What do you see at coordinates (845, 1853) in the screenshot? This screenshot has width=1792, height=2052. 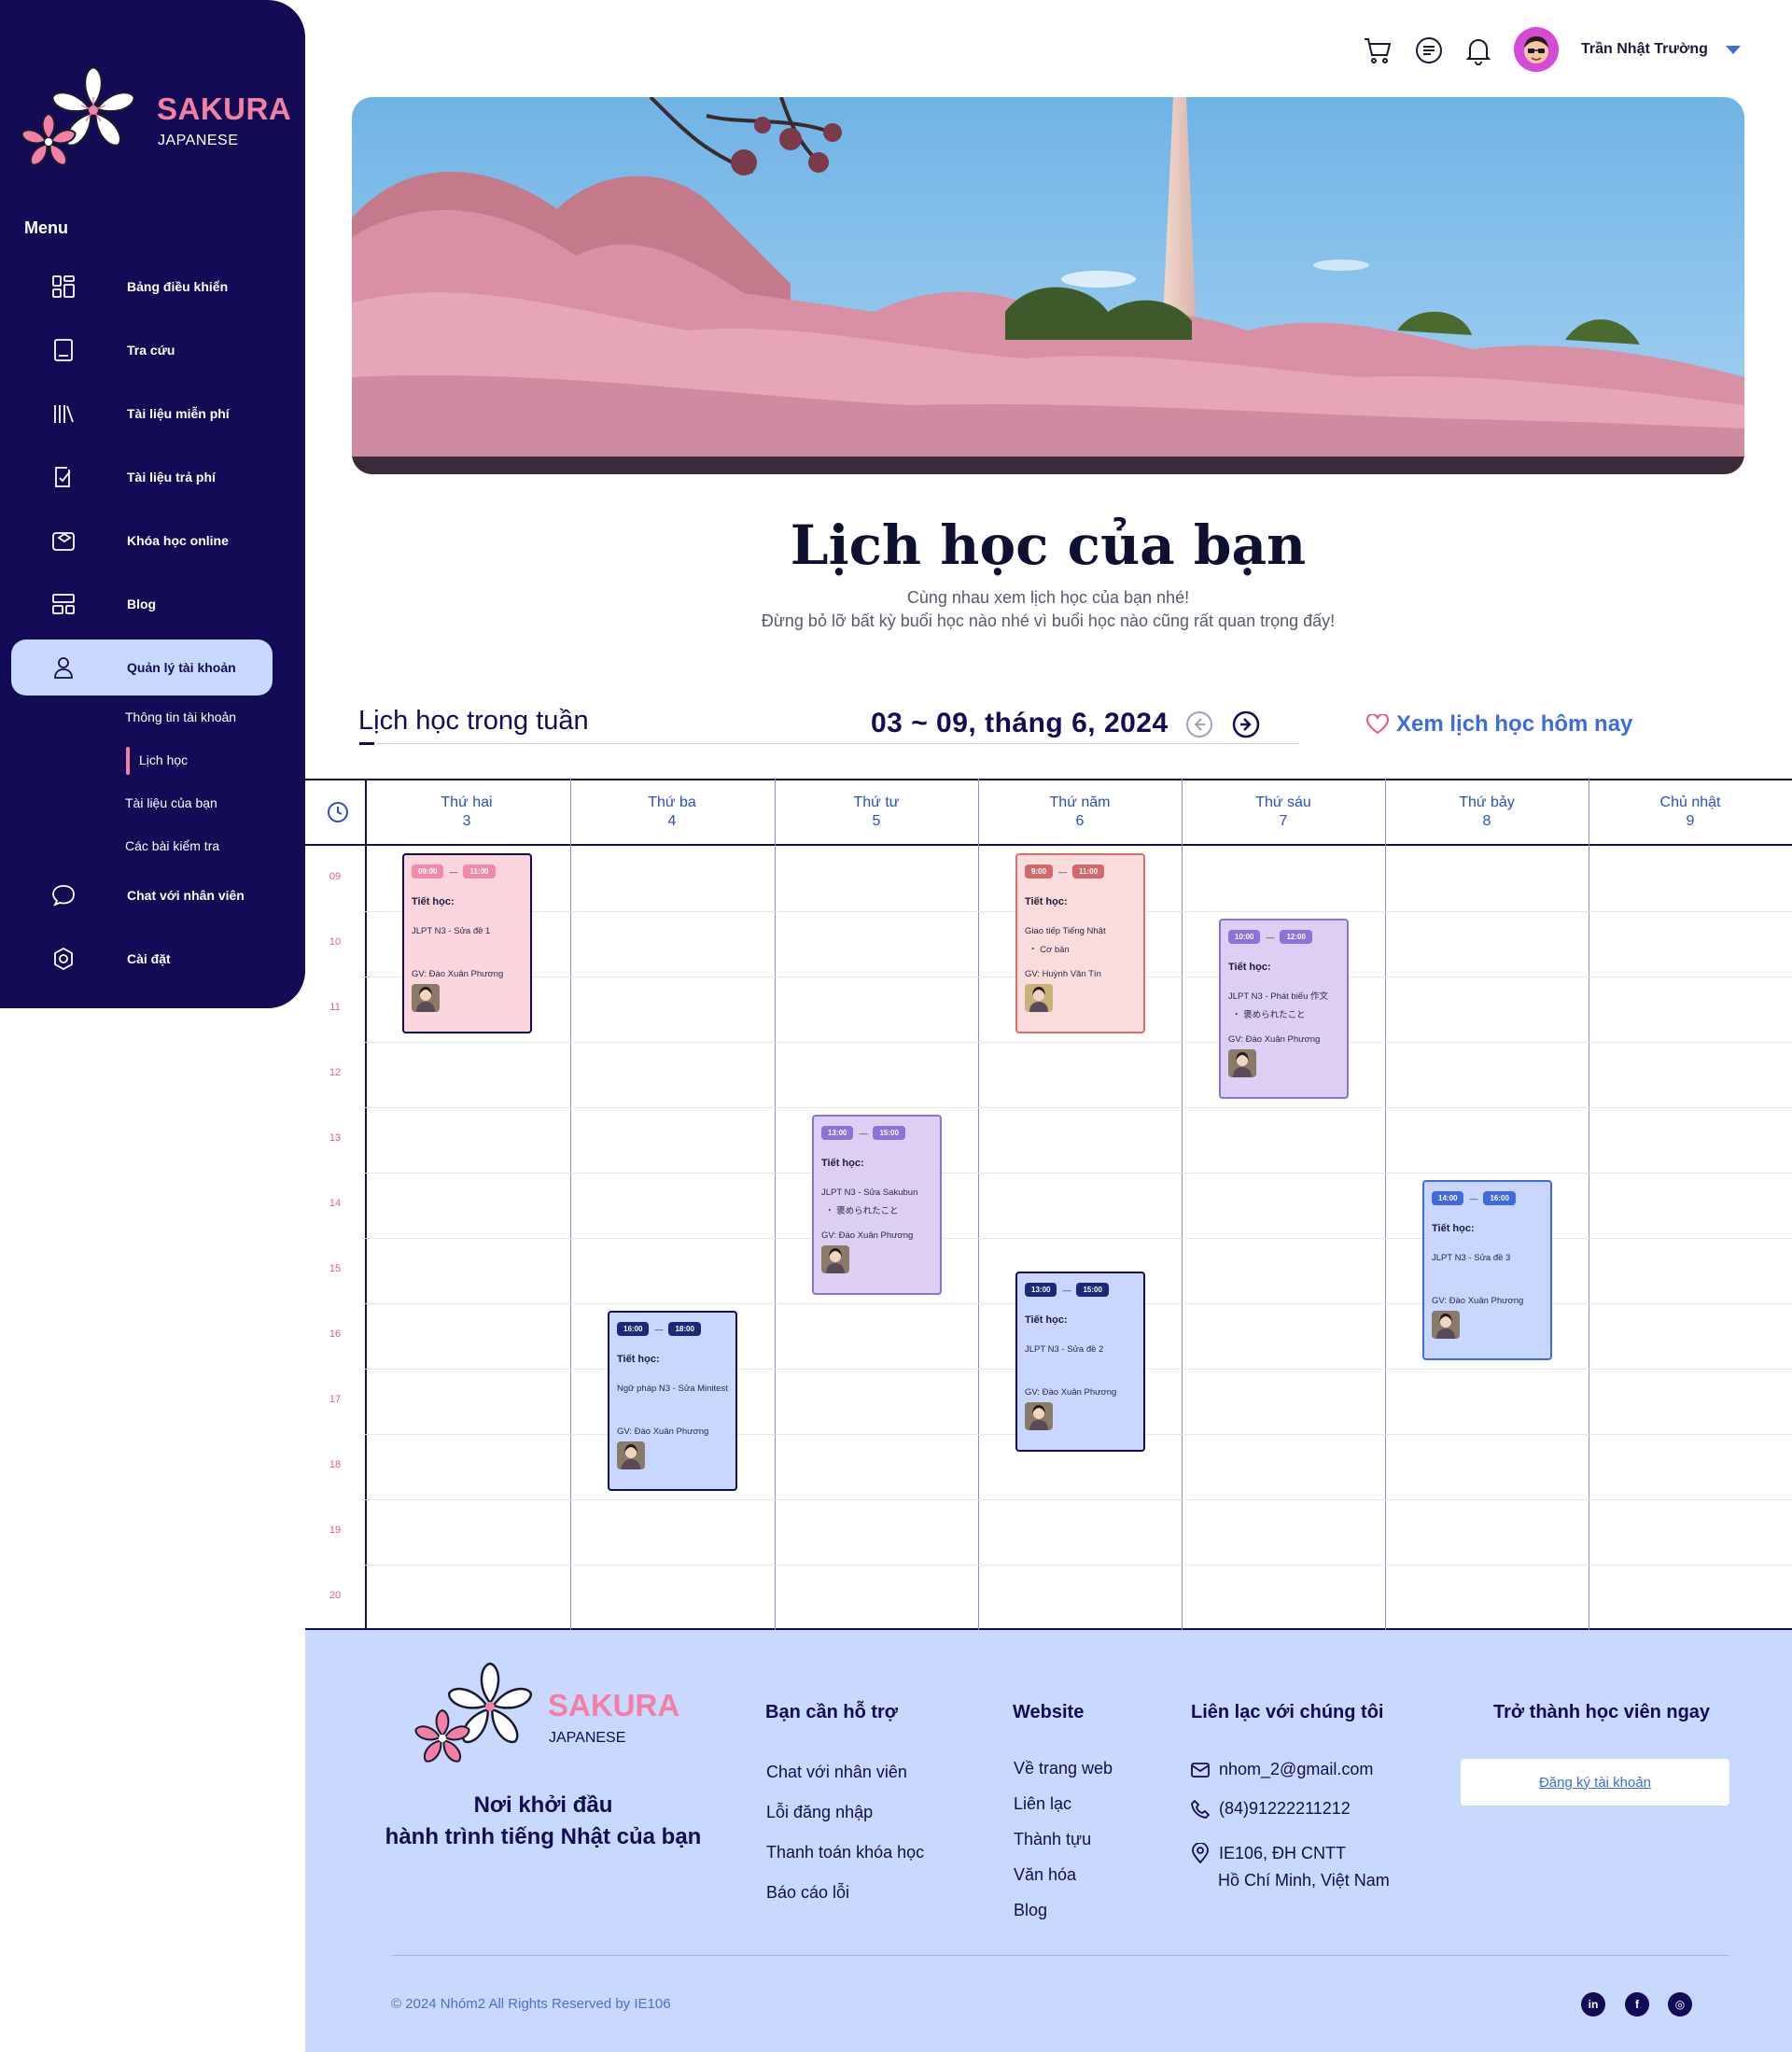 I see `footer-link-payment: Thanh toán khóa học` at bounding box center [845, 1853].